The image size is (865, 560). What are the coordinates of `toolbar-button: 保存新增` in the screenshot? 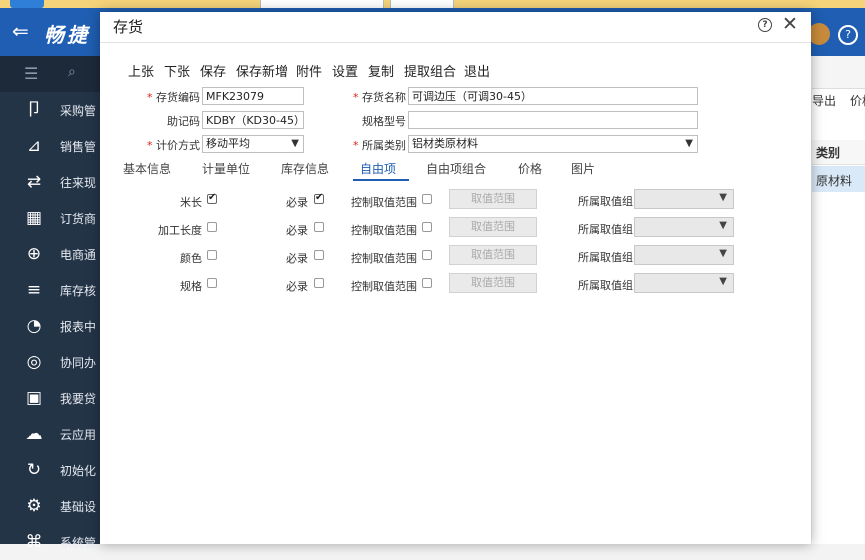 It's located at (262, 70).